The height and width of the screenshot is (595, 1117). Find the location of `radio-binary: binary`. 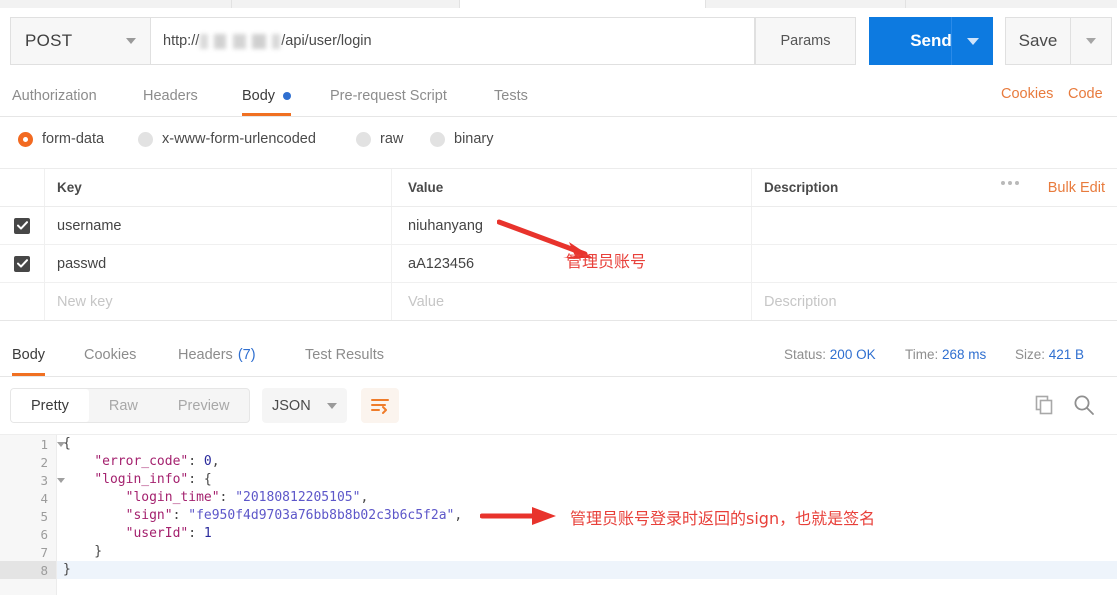

radio-binary: binary is located at coordinates (462, 139).